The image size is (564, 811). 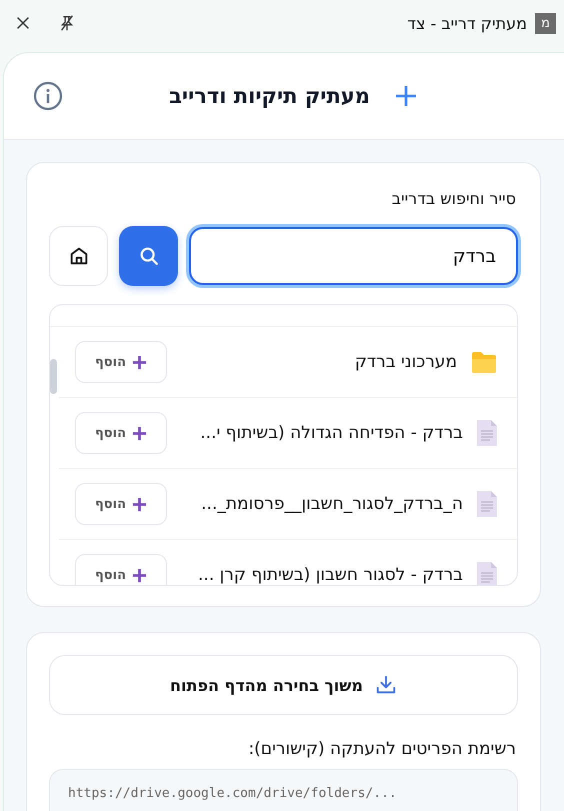 What do you see at coordinates (53, 376) in the screenshot?
I see `scrollbar-thumb` at bounding box center [53, 376].